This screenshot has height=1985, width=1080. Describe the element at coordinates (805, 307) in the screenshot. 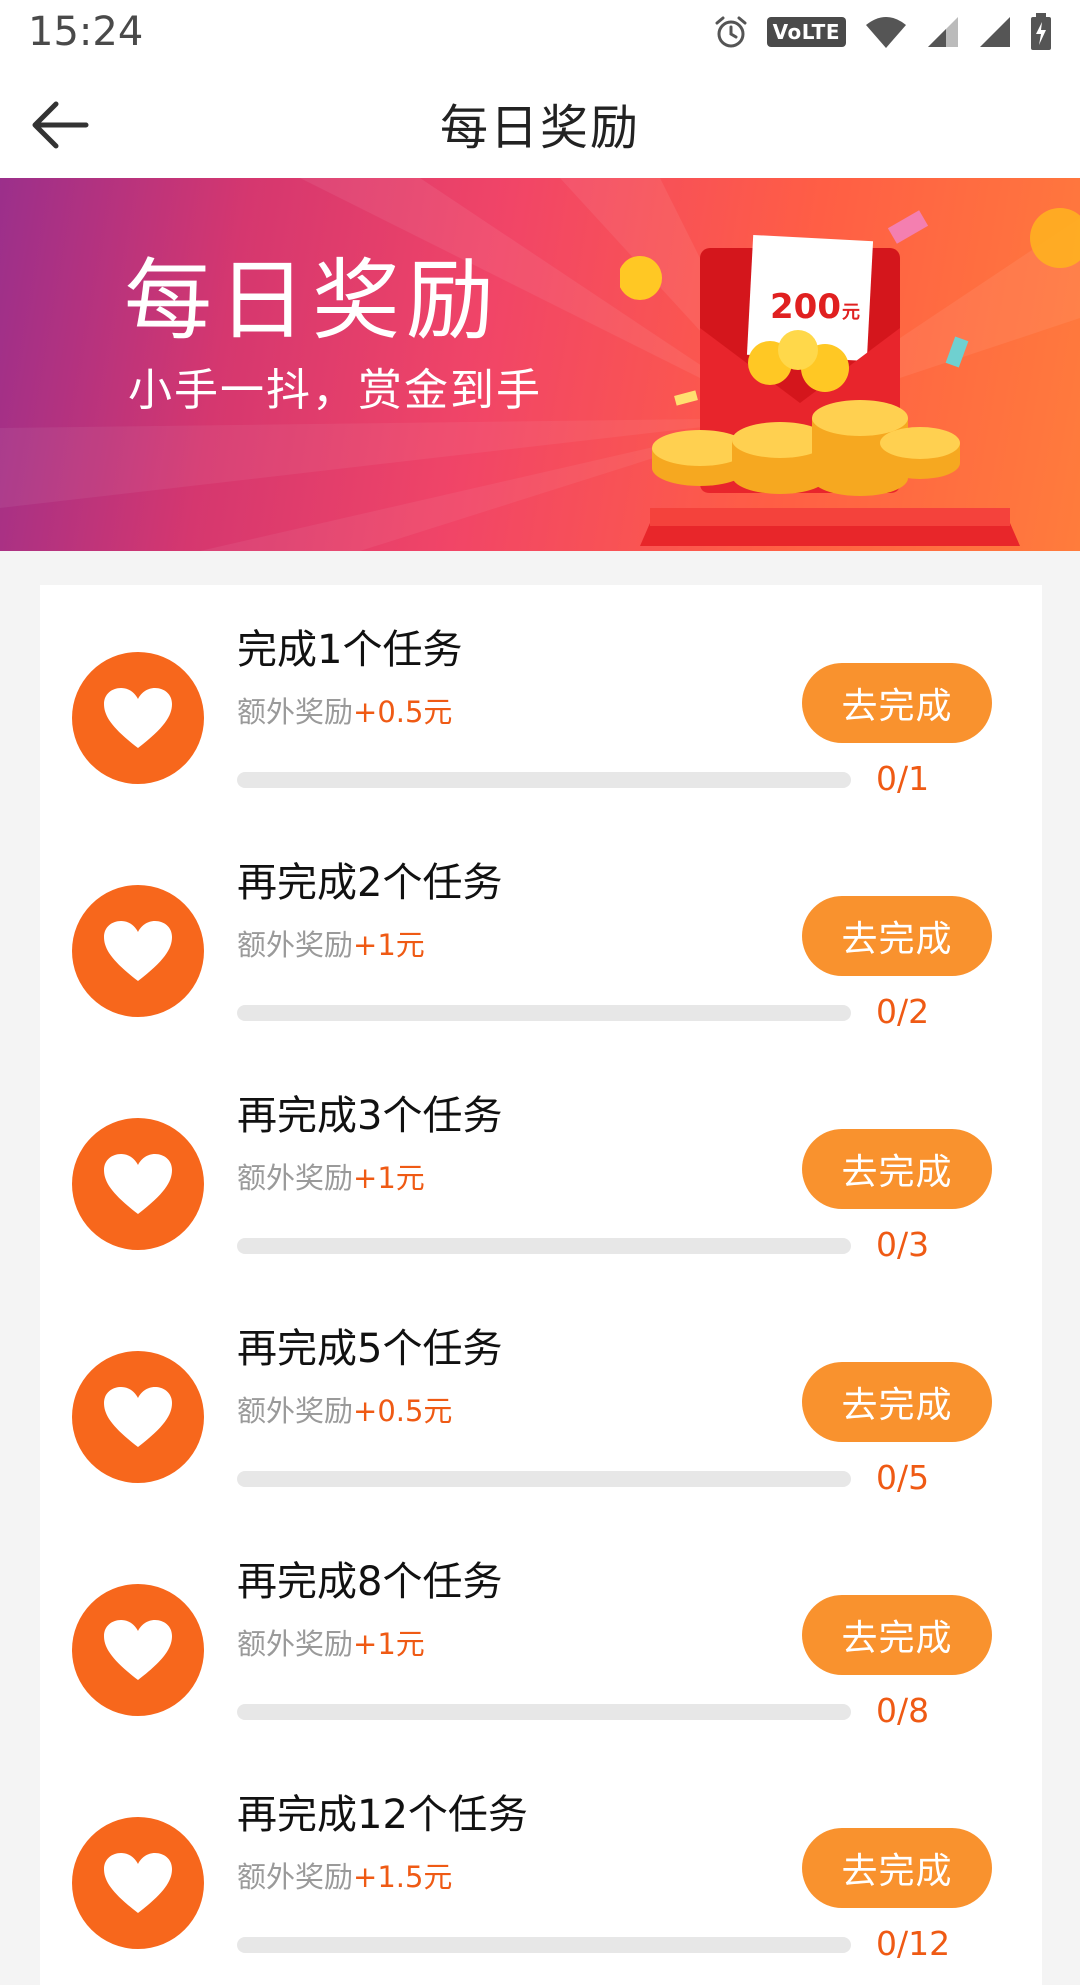

I see `envelope-amount: 200` at that location.